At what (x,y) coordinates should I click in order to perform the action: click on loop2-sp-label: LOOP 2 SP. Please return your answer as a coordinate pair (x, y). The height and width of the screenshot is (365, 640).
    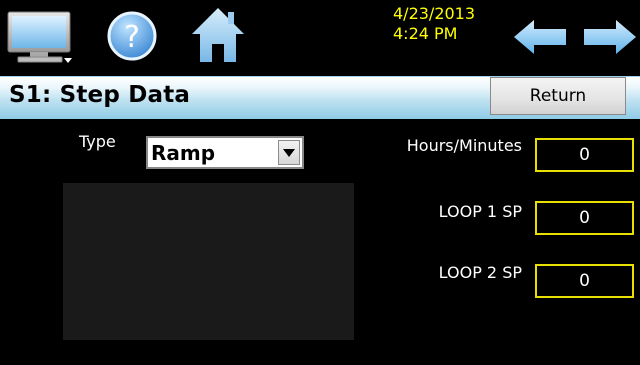
    Looking at the image, I should click on (480, 272).